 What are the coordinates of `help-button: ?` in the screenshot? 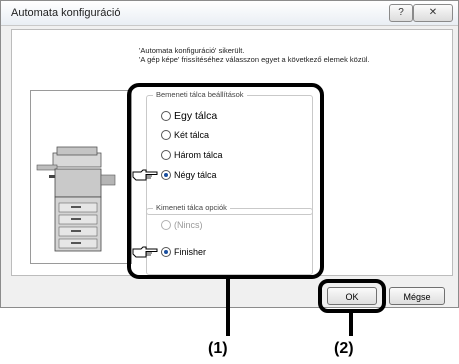 It's located at (401, 13).